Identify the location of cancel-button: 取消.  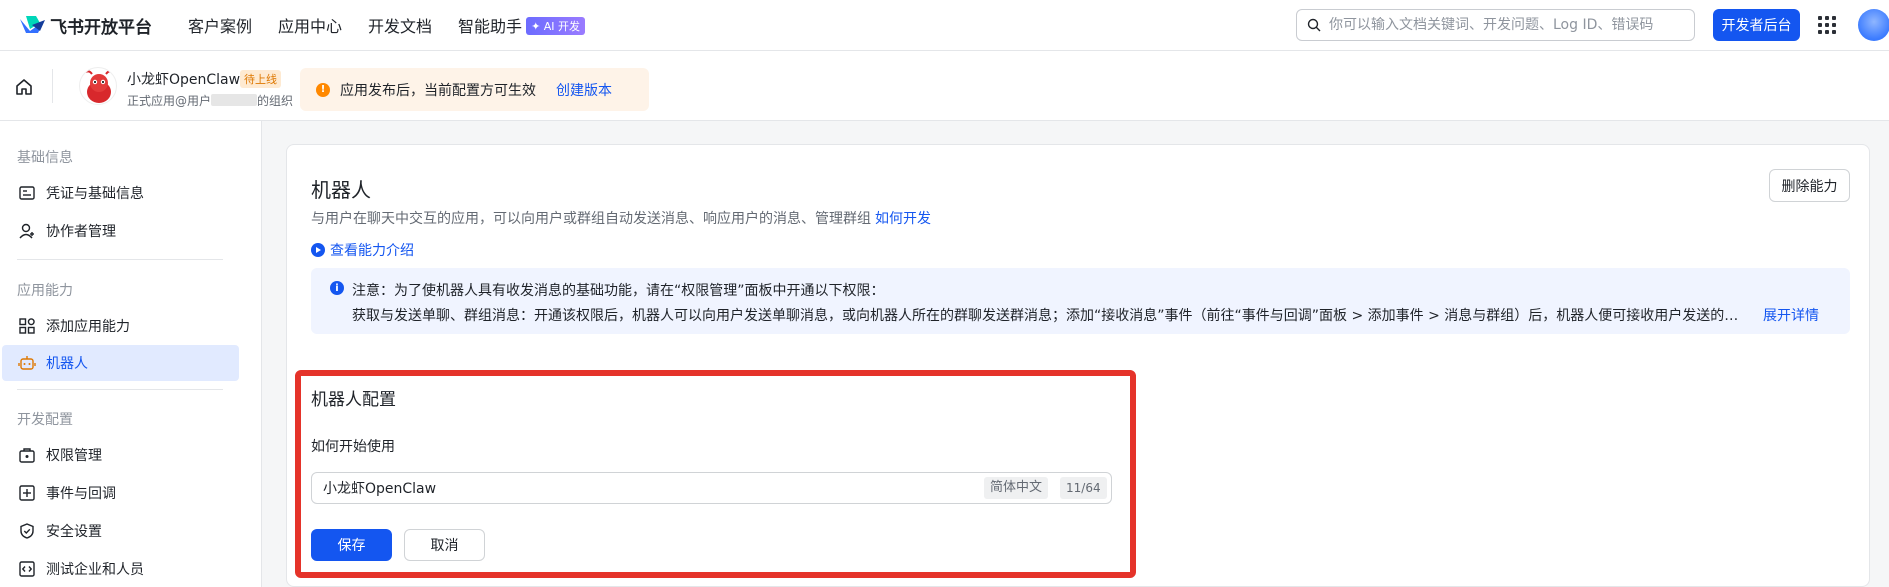
(444, 545).